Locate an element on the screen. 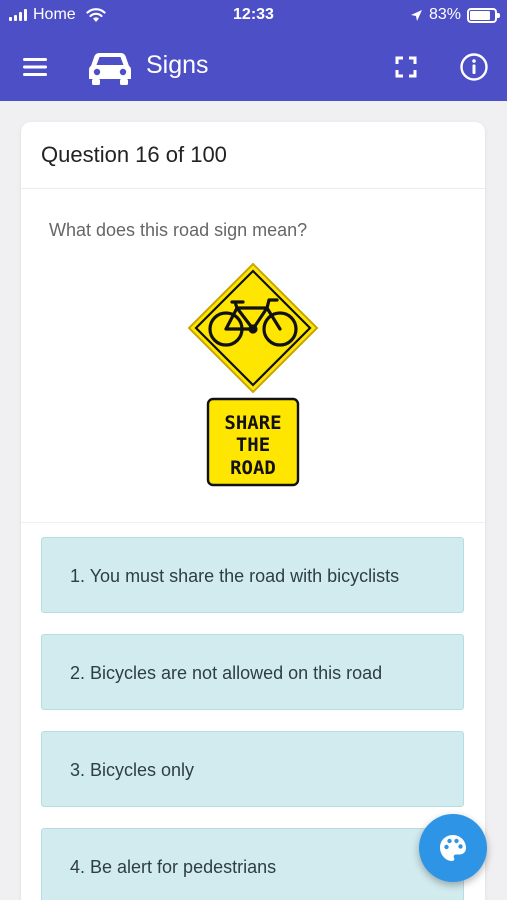  page-title: Signs is located at coordinates (177, 65).